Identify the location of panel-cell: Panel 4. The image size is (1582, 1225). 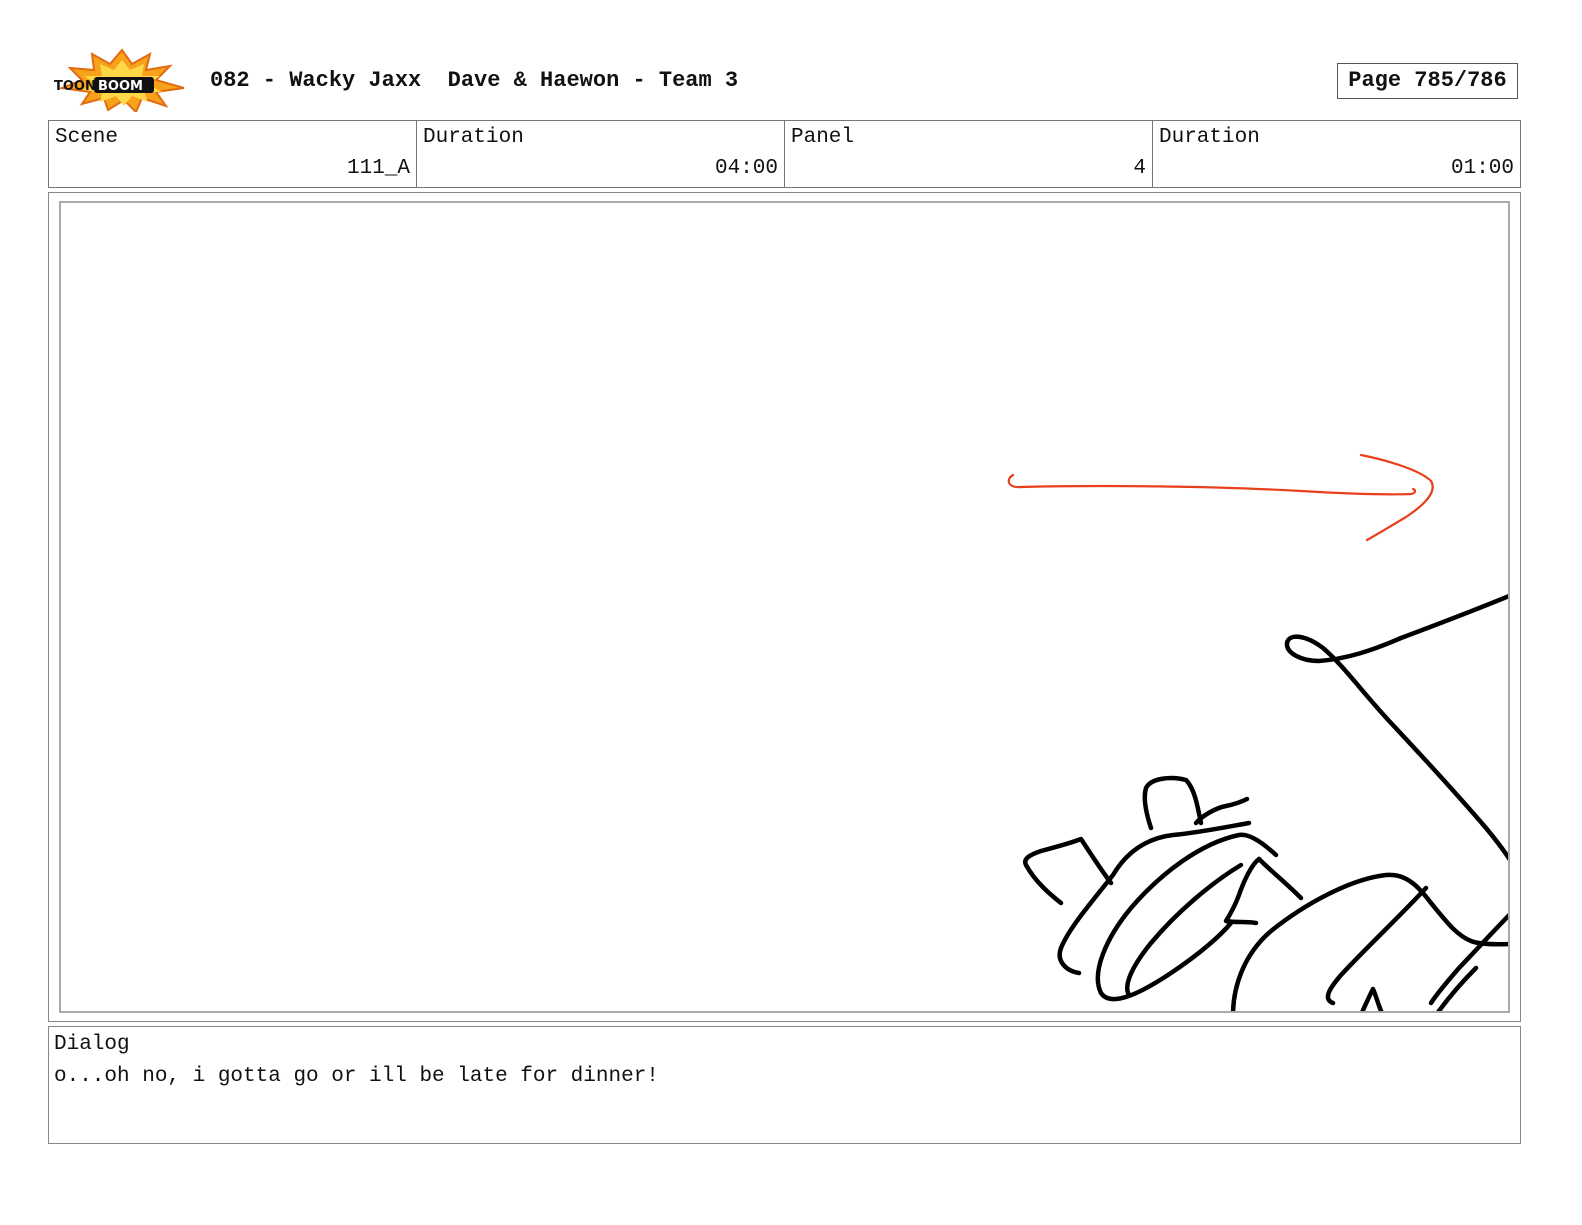
(969, 154).